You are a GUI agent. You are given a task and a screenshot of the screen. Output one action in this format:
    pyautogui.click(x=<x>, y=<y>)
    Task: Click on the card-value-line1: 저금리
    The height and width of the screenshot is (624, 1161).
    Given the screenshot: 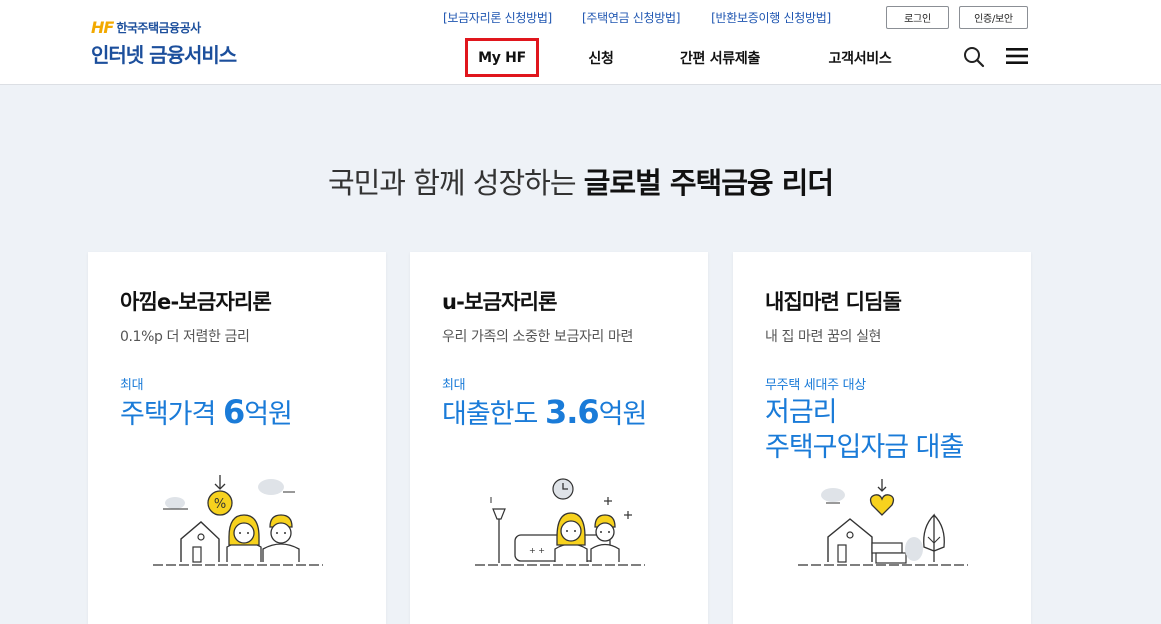 What is the action you would take?
    pyautogui.click(x=801, y=412)
    